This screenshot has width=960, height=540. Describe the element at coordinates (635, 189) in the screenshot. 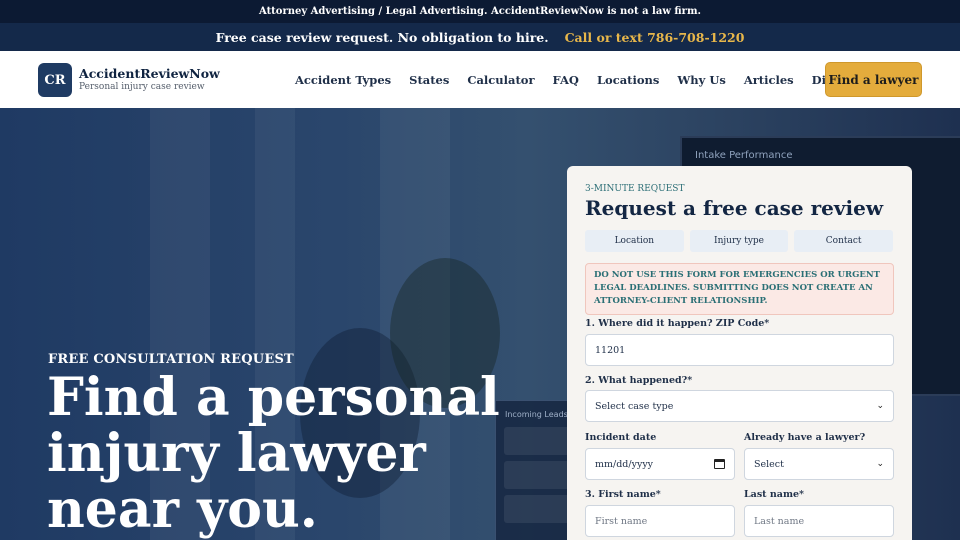

I see `form-kicker: 3-MINUTE REQUEST` at that location.